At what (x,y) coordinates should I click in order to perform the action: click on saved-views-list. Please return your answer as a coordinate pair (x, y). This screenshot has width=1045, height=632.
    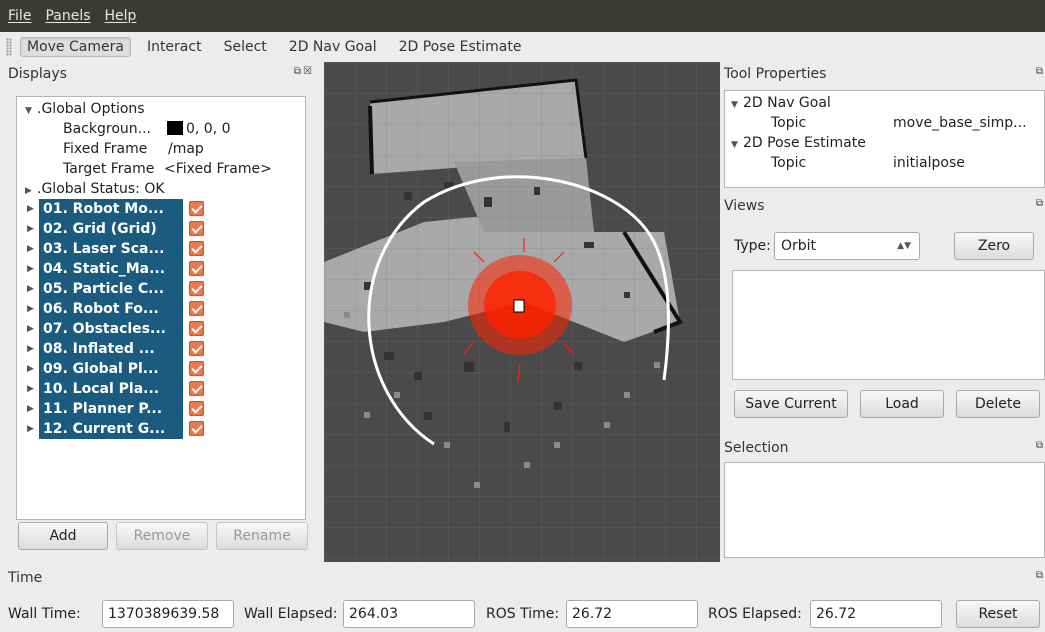
    Looking at the image, I should click on (888, 325).